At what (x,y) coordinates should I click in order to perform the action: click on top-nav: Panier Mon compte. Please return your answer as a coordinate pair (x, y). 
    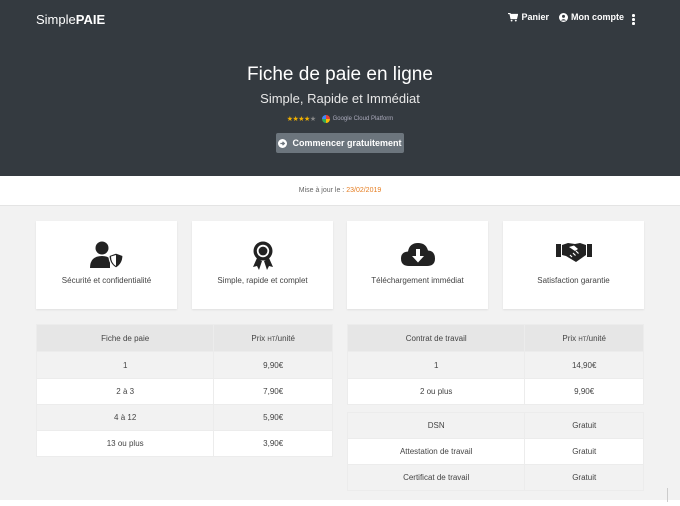
    Looking at the image, I should click on (561, 17).